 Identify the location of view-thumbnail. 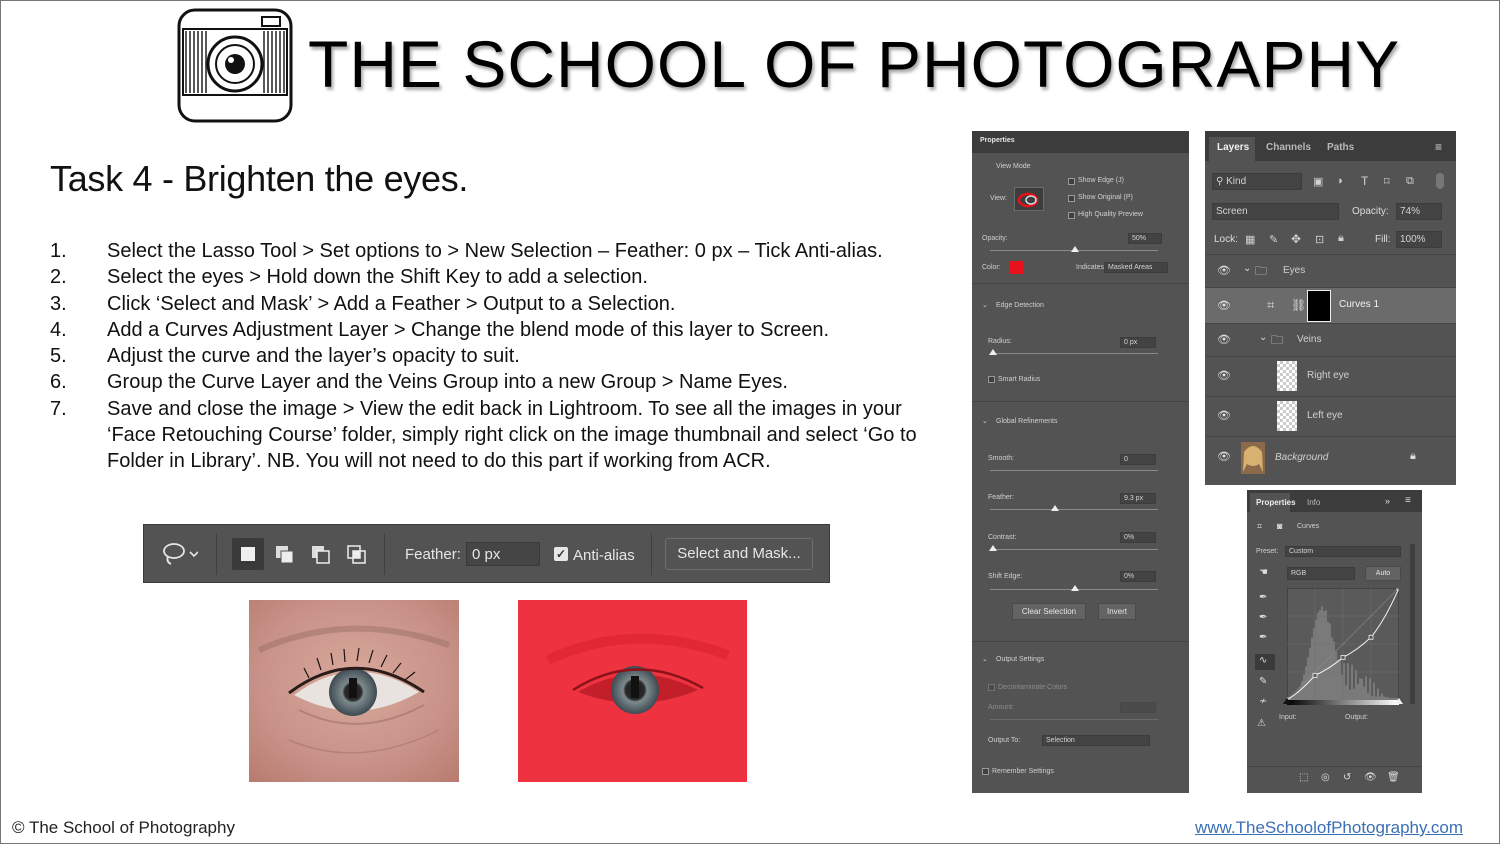
(1029, 199).